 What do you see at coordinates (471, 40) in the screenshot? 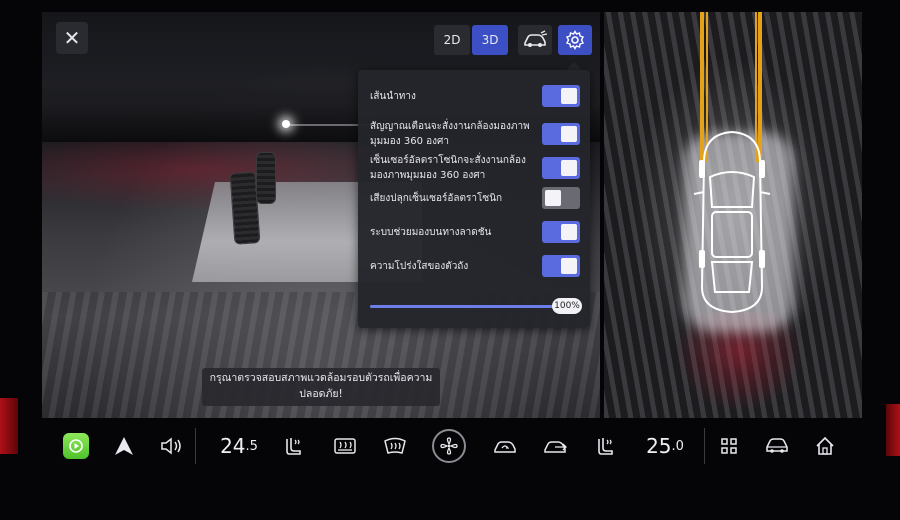
I see `view-mode-switch: 2D 3D` at bounding box center [471, 40].